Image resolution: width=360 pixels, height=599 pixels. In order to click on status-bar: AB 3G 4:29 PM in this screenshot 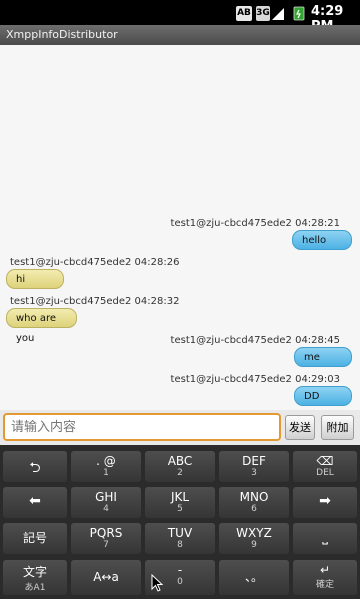, I will do `click(180, 17)`.